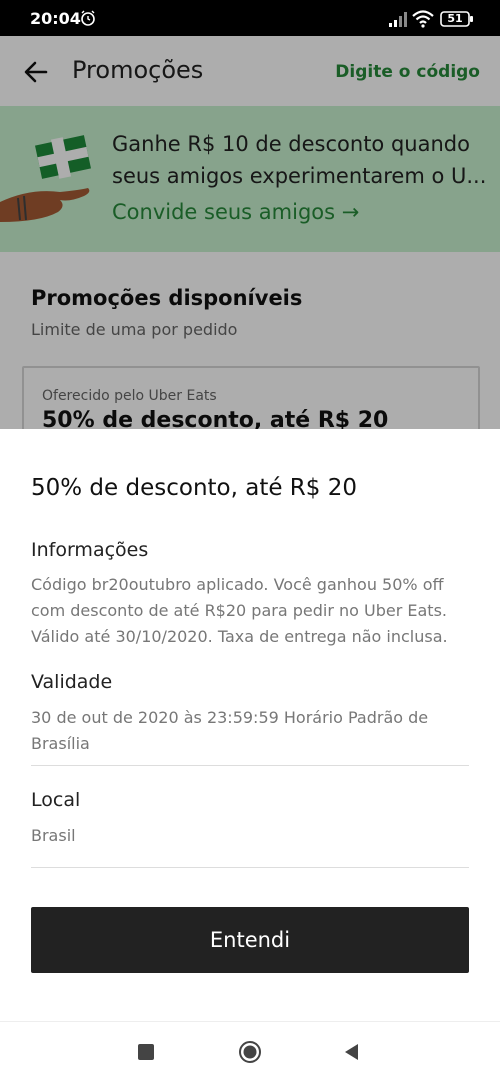 This screenshot has width=500, height=1082. I want to click on wifi-icon, so click(423, 19).